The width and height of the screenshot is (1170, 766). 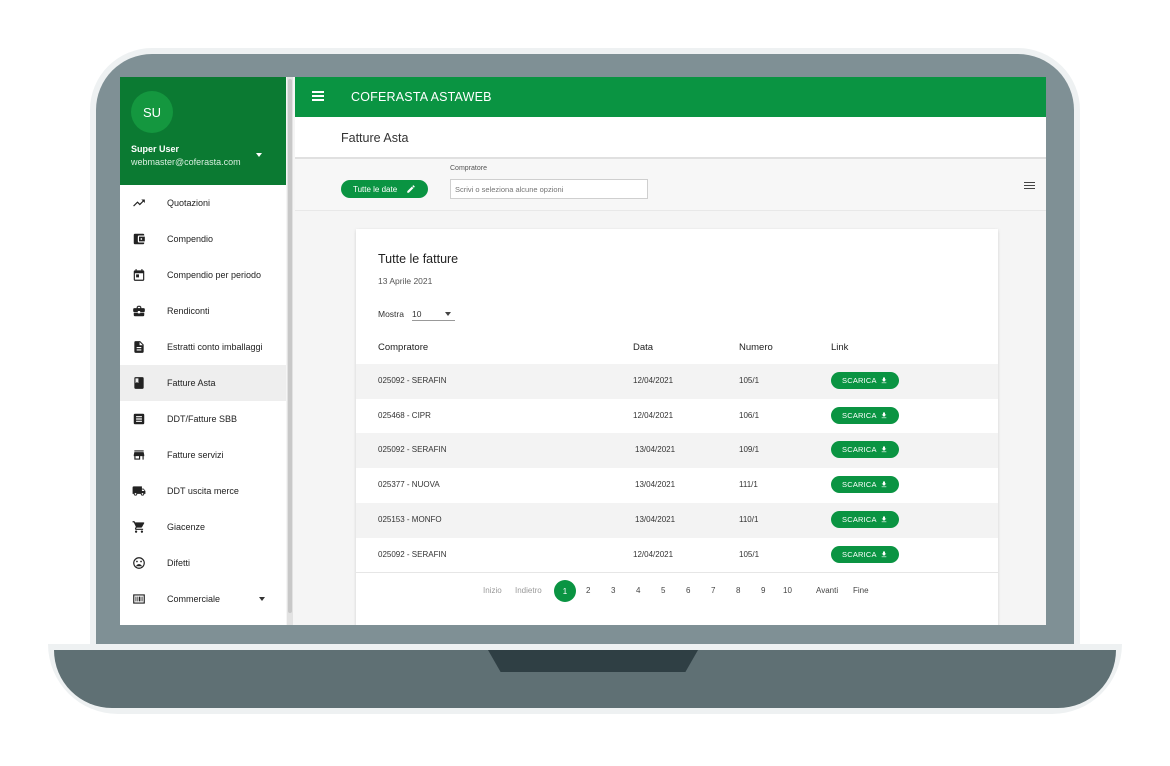 I want to click on pagination-prev: Indietro, so click(x=528, y=590).